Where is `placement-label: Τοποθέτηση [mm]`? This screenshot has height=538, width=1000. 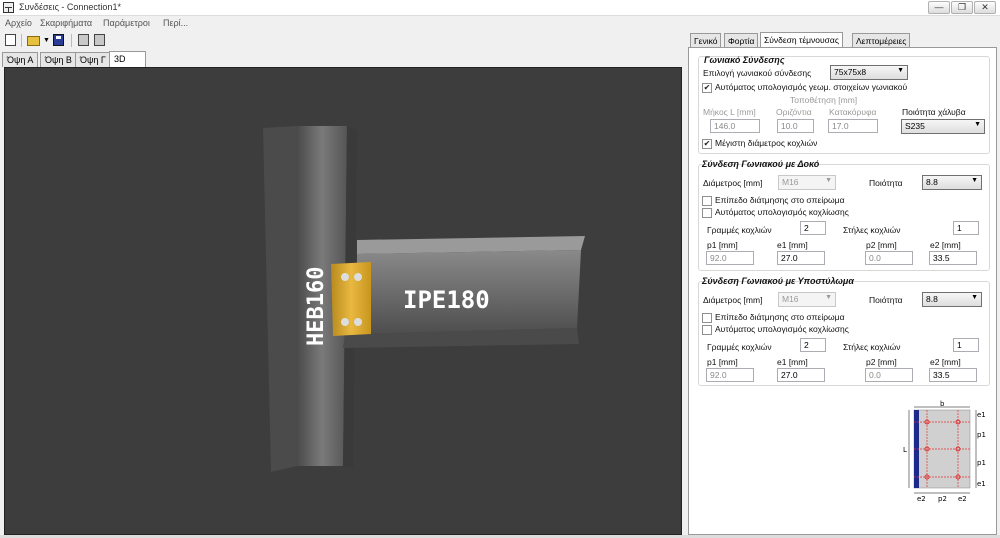
placement-label: Τοποθέτηση [mm] is located at coordinates (824, 100).